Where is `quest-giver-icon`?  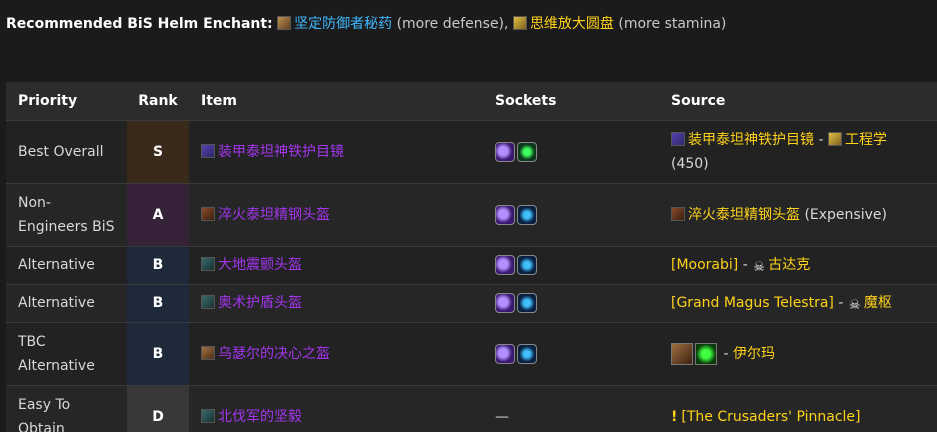 quest-giver-icon is located at coordinates (682, 353).